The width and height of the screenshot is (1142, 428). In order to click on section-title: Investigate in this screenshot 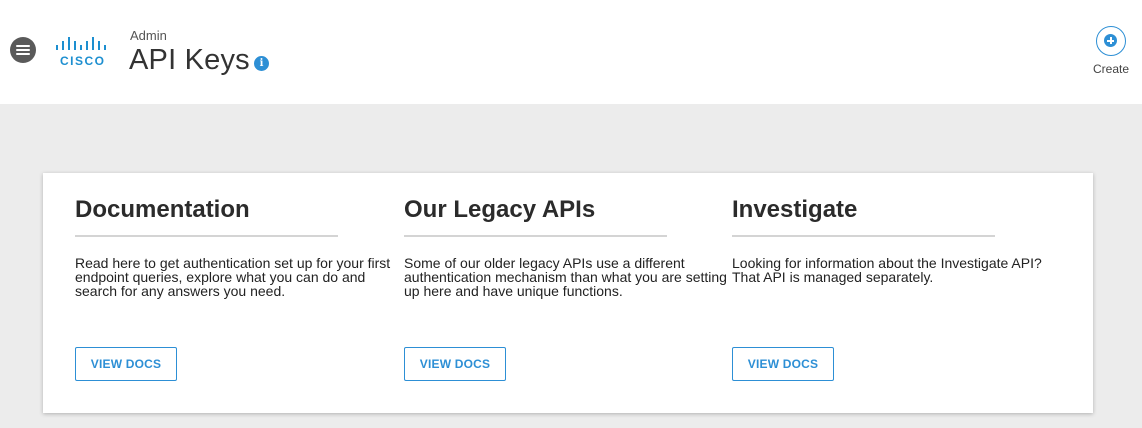, I will do `click(795, 209)`.